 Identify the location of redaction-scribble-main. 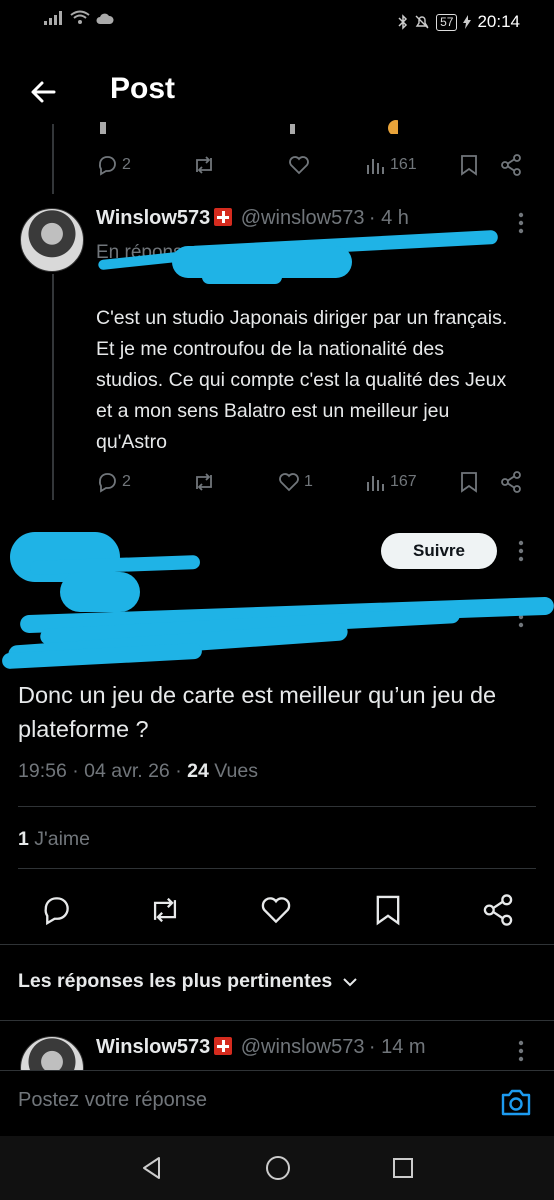
(277, 597).